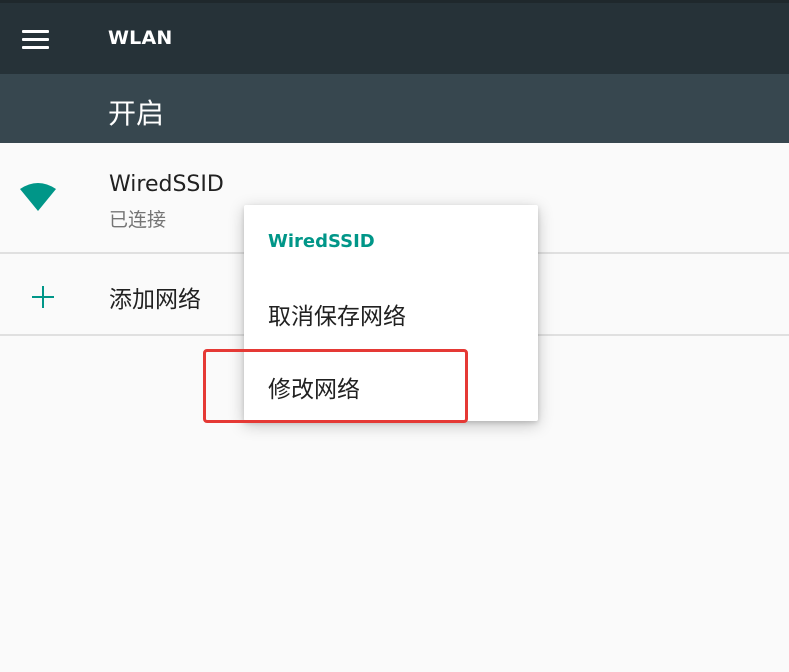 The width and height of the screenshot is (789, 672). What do you see at coordinates (38, 197) in the screenshot?
I see `wifi-signal-icon` at bounding box center [38, 197].